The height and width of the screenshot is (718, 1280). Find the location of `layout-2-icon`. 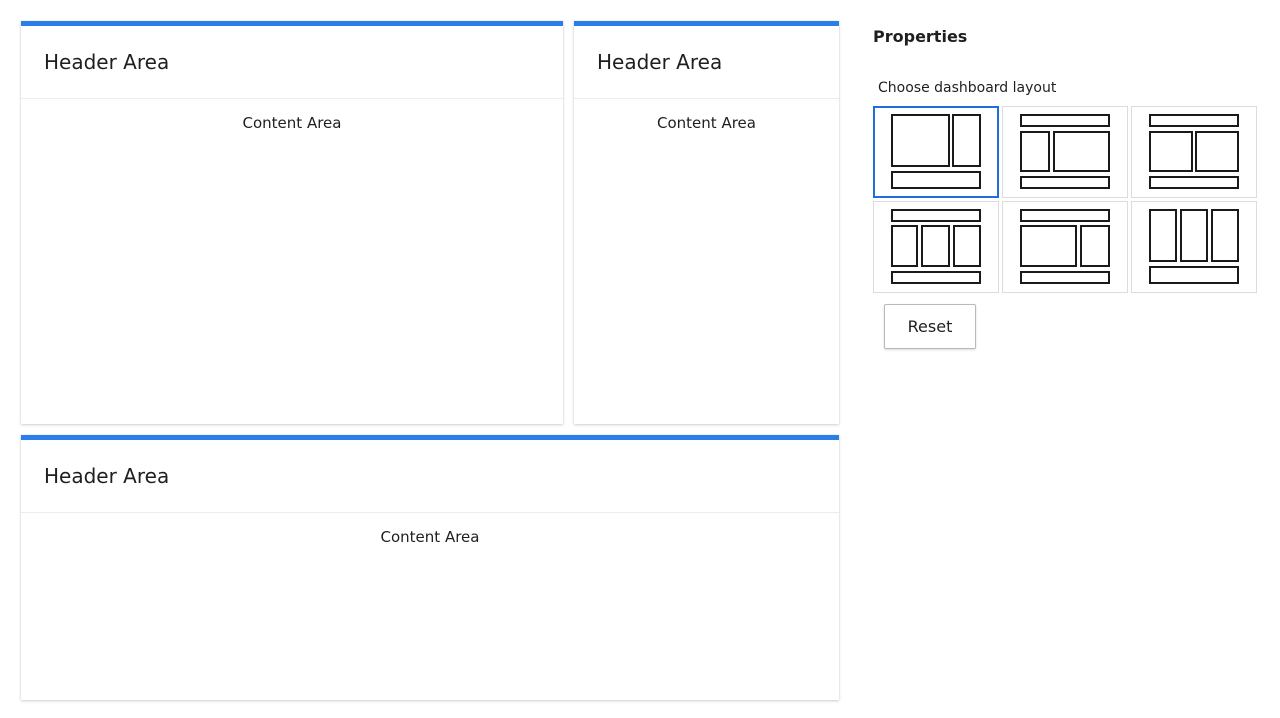

layout-2-icon is located at coordinates (1065, 151).